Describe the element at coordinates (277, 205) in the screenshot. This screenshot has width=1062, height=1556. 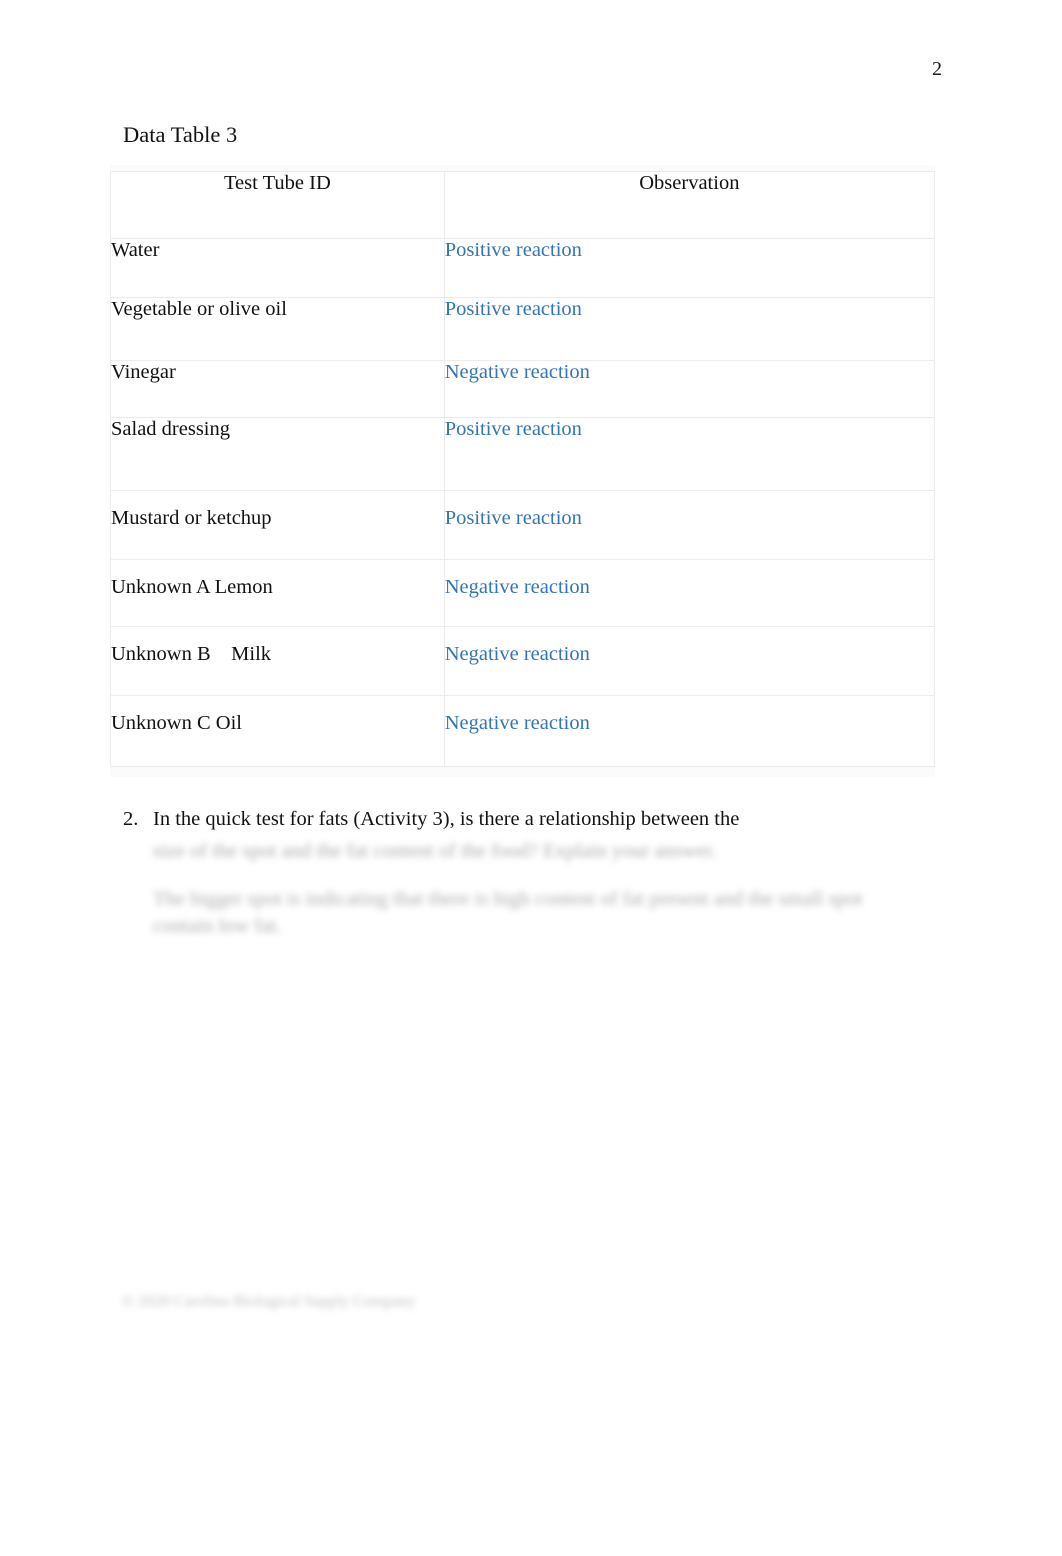
I see `column-header-test-tube-id: Test Tube ID` at that location.